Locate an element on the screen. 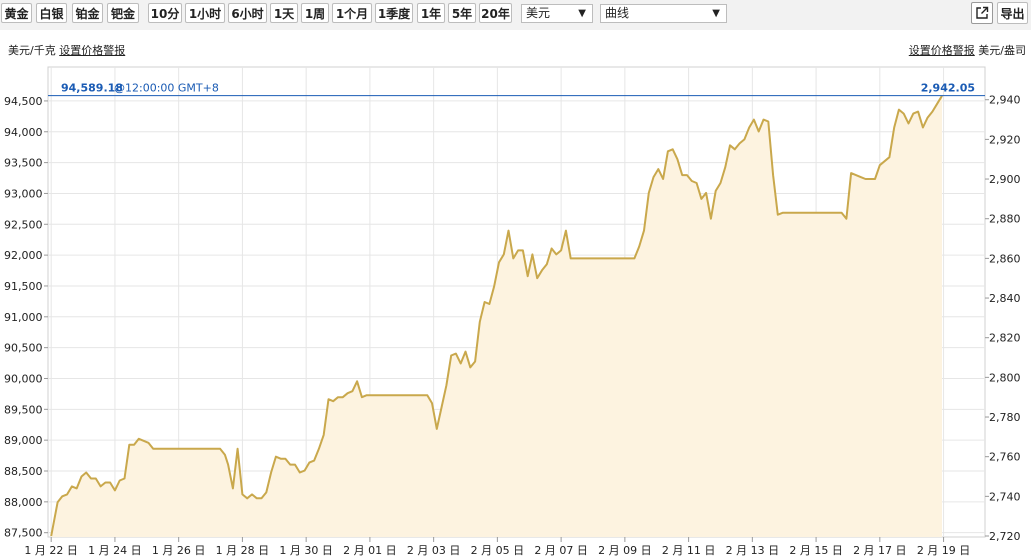  y-tick-label-right: 2,880 is located at coordinates (1005, 219).